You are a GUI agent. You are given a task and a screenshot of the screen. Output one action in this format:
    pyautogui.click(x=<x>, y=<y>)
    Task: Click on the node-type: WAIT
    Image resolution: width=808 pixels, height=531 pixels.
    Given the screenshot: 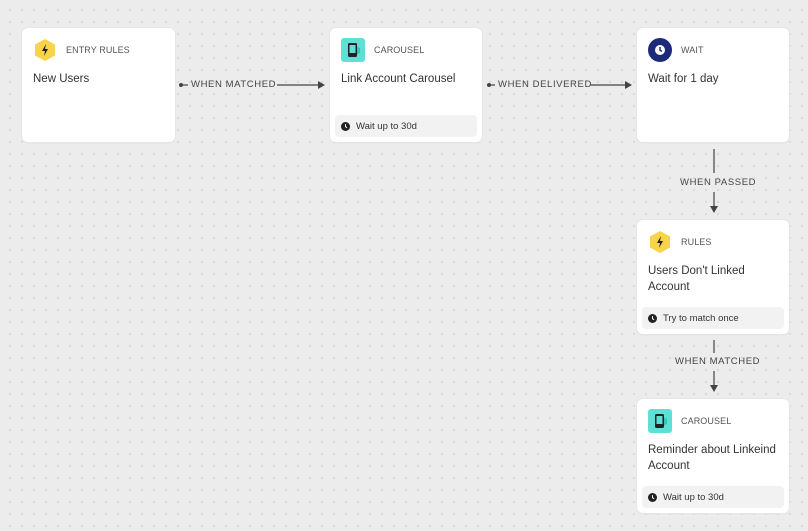 What is the action you would take?
    pyautogui.click(x=692, y=50)
    